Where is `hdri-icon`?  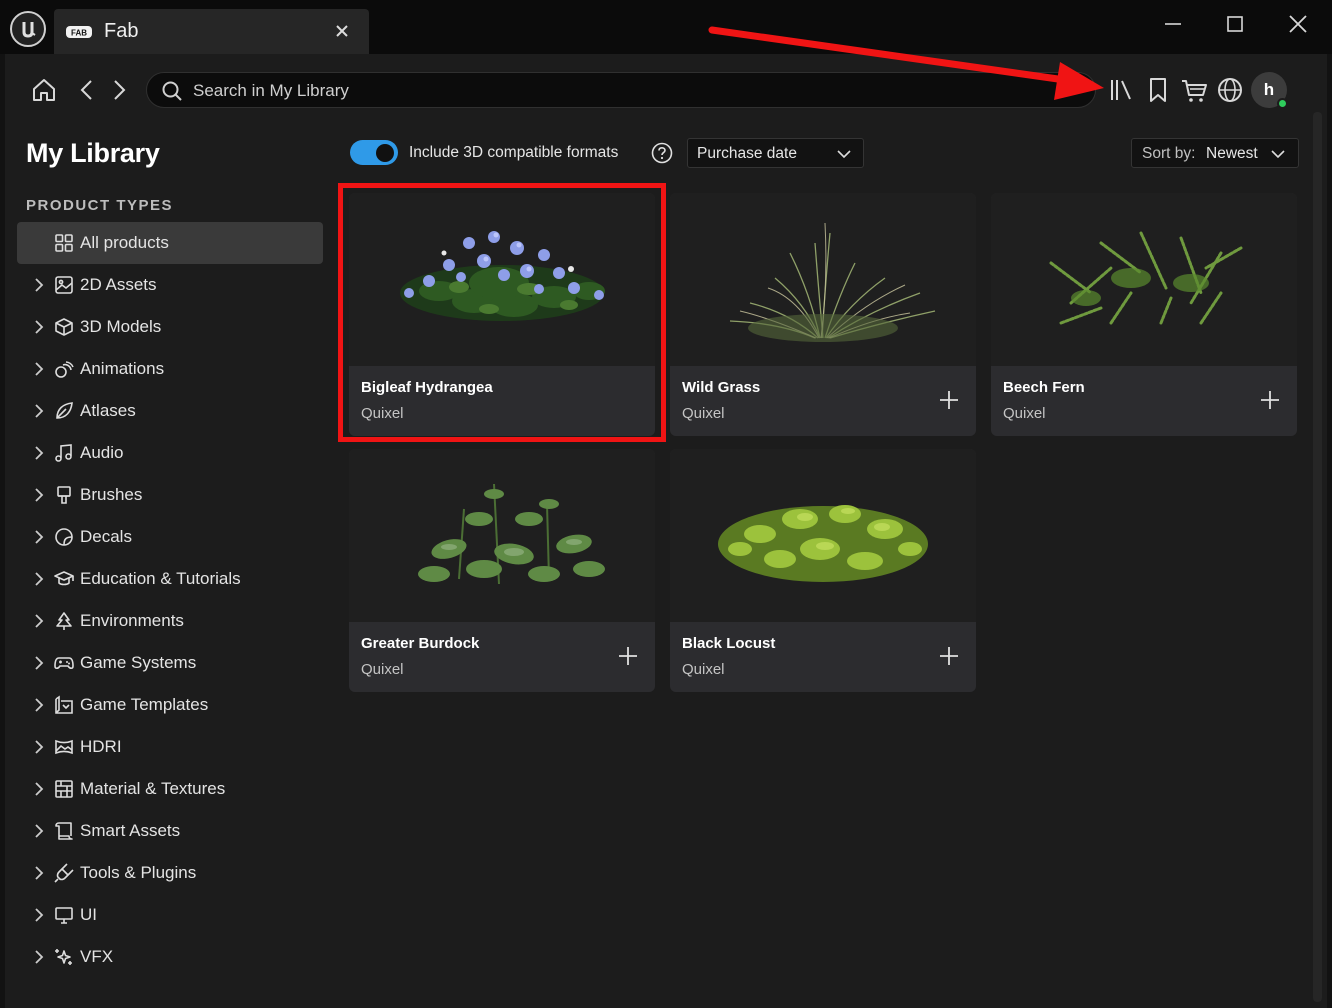
hdri-icon is located at coordinates (64, 747).